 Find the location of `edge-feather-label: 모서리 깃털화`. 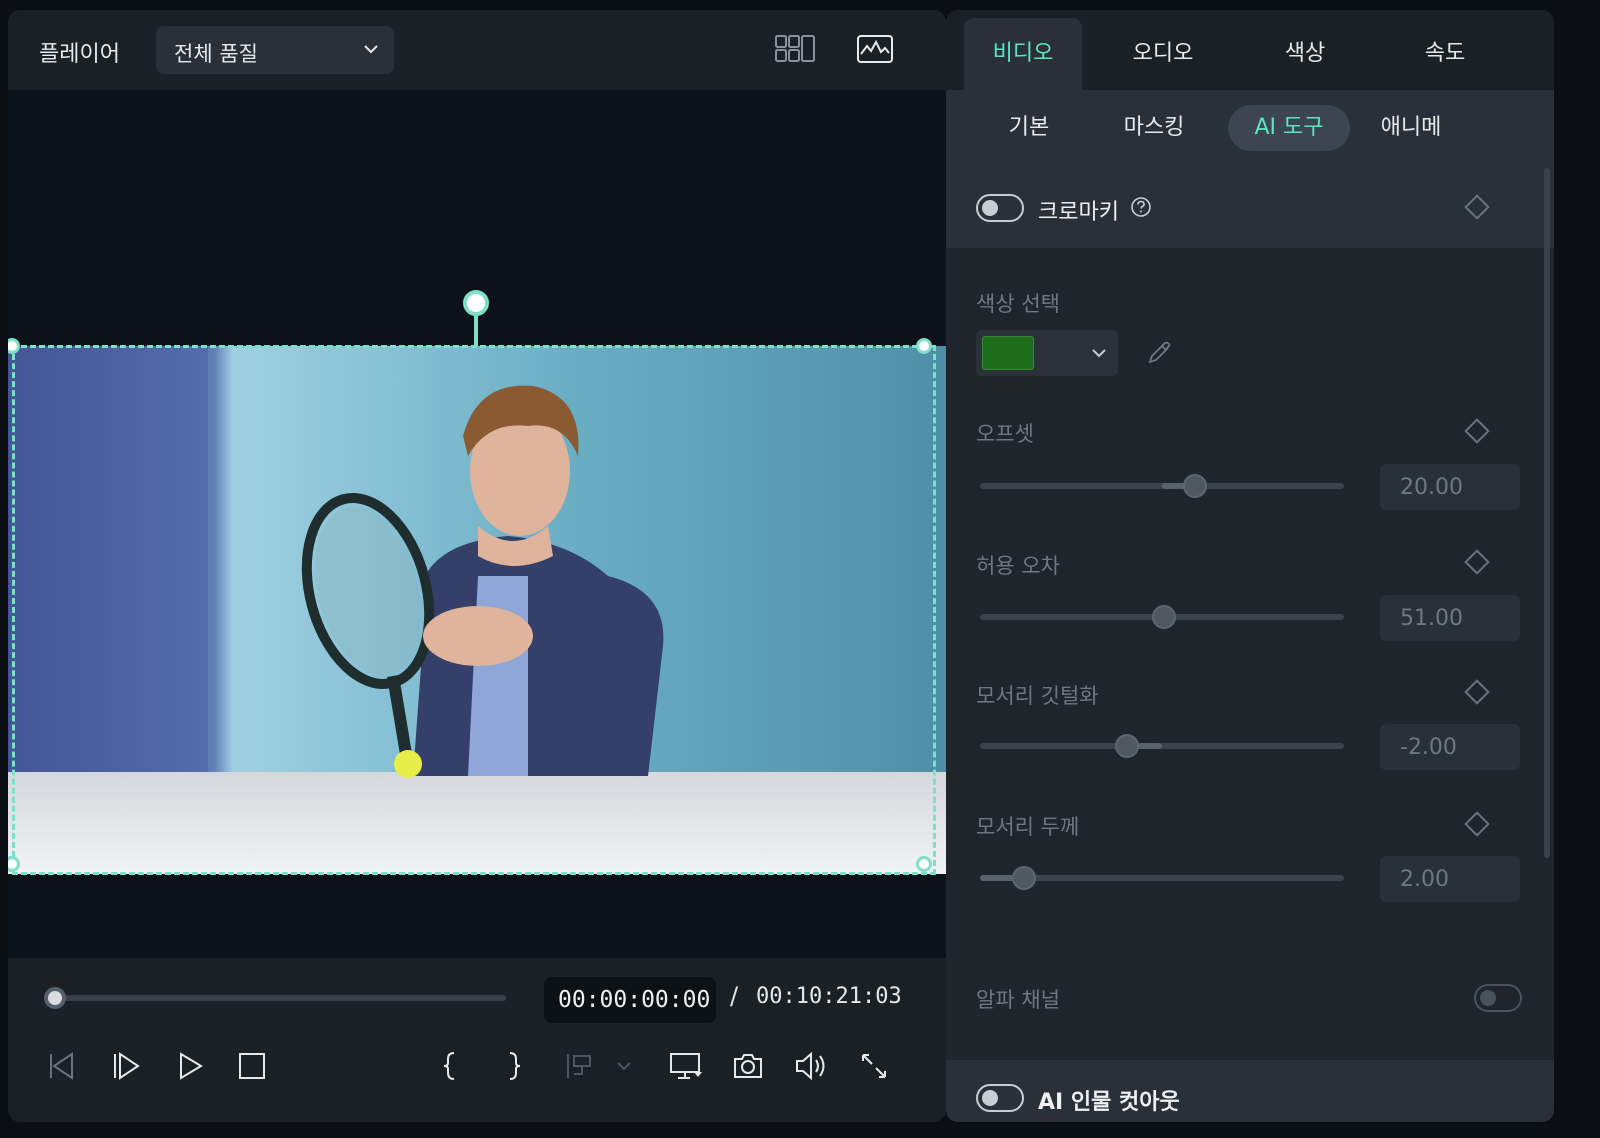

edge-feather-label: 모서리 깃털화 is located at coordinates (1037, 696).